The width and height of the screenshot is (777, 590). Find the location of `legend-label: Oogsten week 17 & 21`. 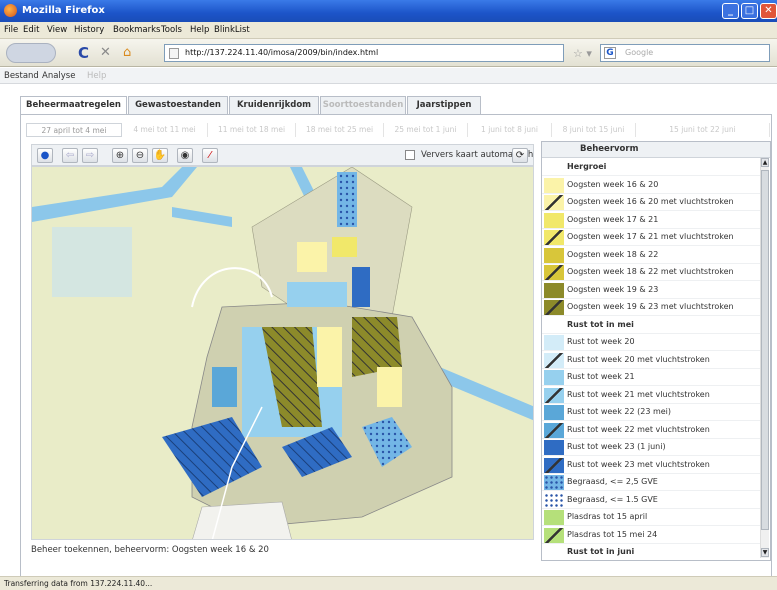

legend-label: Oogsten week 17 & 21 is located at coordinates (613, 219).